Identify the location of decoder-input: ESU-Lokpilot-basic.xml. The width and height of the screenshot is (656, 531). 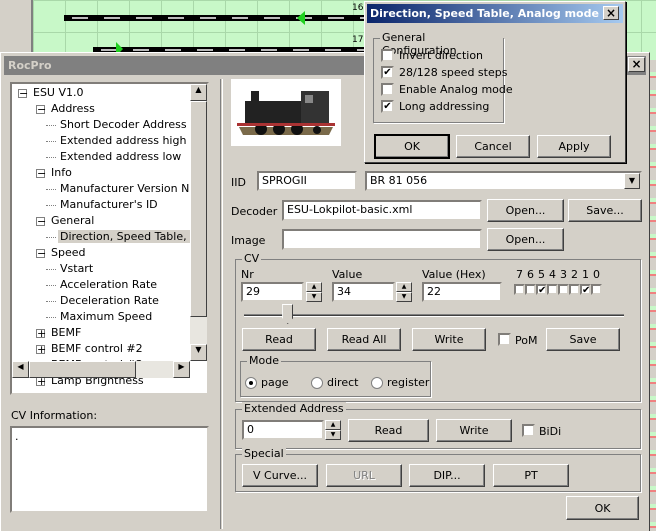
(382, 210).